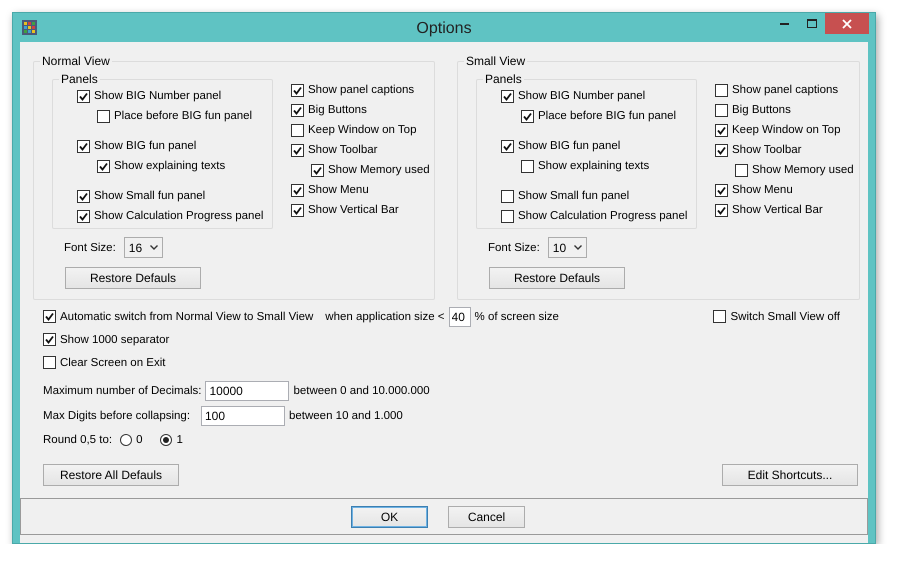 Image resolution: width=897 pixels, height=564 pixels. Describe the element at coordinates (154, 247) in the screenshot. I see `chevron-icon` at that location.